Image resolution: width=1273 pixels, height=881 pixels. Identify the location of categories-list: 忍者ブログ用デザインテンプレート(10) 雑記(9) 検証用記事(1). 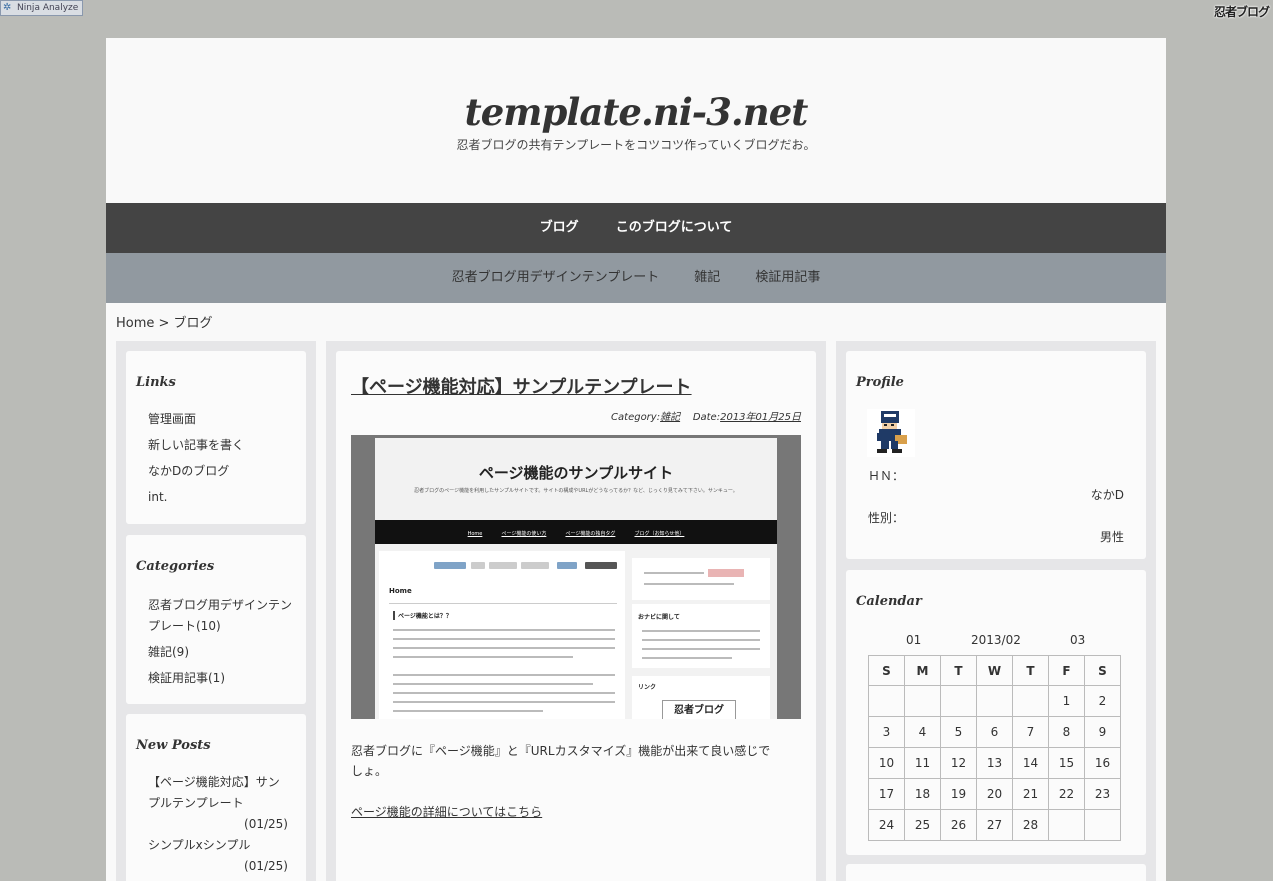
(220, 644).